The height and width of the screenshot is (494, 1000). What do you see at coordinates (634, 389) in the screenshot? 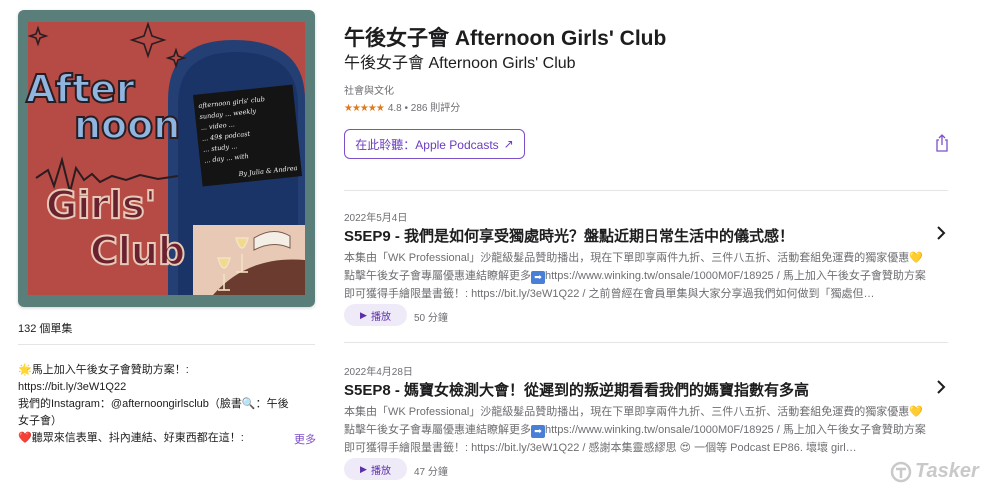
I see `episode-title: S5EP8 - 媽寶女檢測大會！從遲到的叛逆期看看我們的媽寶指數有多高` at bounding box center [634, 389].